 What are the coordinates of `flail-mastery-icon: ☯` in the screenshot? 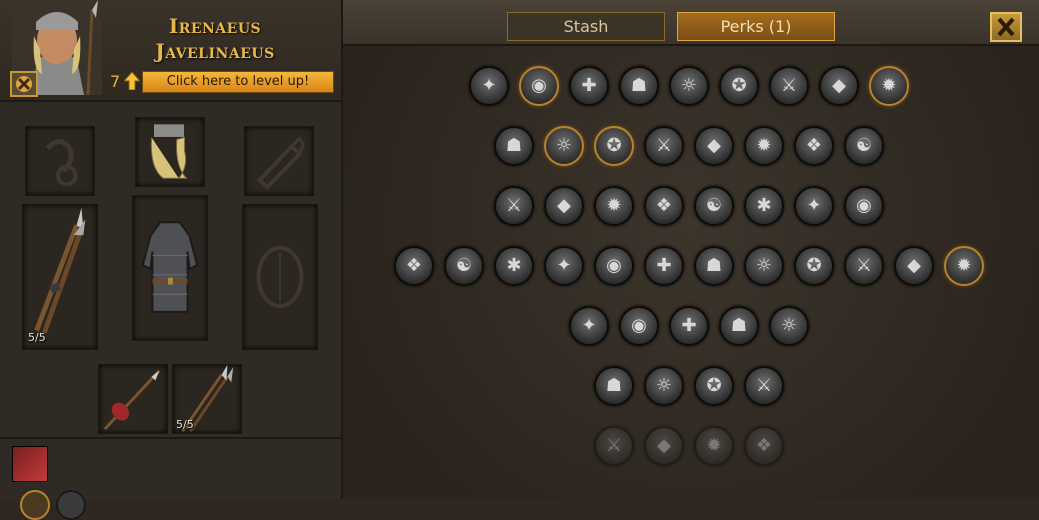 It's located at (464, 266).